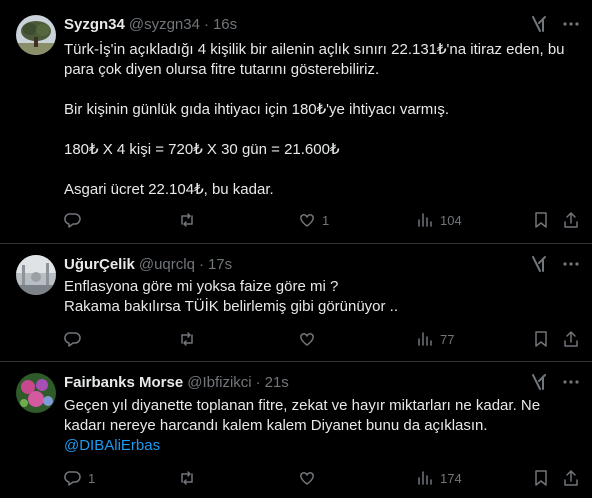 This screenshot has height=498, width=592. I want to click on tweet-header: Fairbanks Morse @Ibfizikci · 21s, so click(322, 382).